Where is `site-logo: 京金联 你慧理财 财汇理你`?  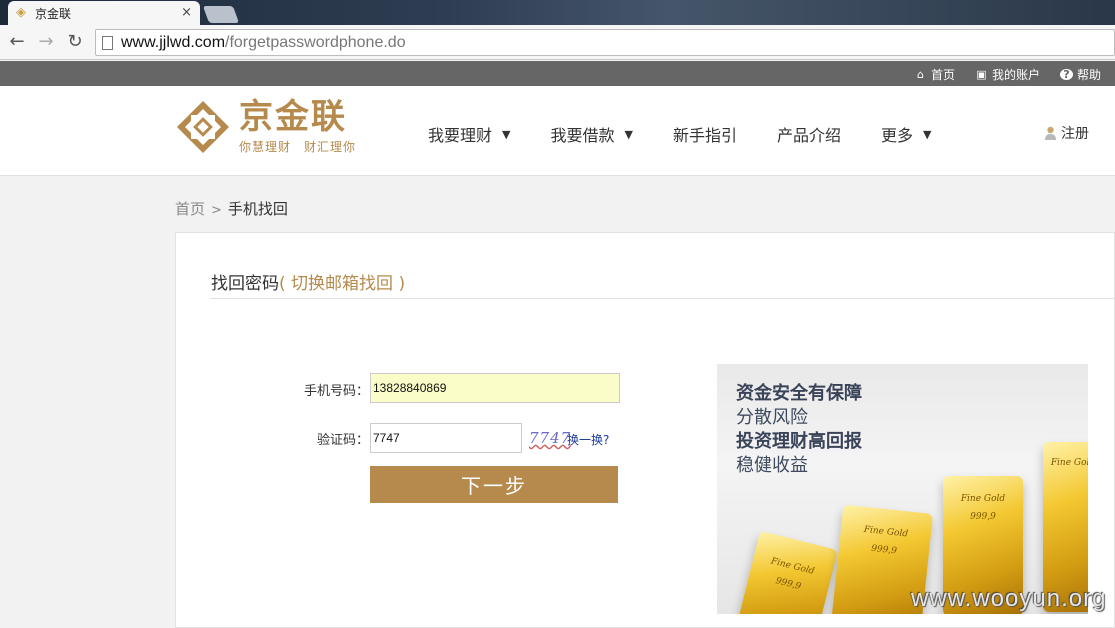
site-logo: 京金联 你慧理财 财汇理你 is located at coordinates (265, 126).